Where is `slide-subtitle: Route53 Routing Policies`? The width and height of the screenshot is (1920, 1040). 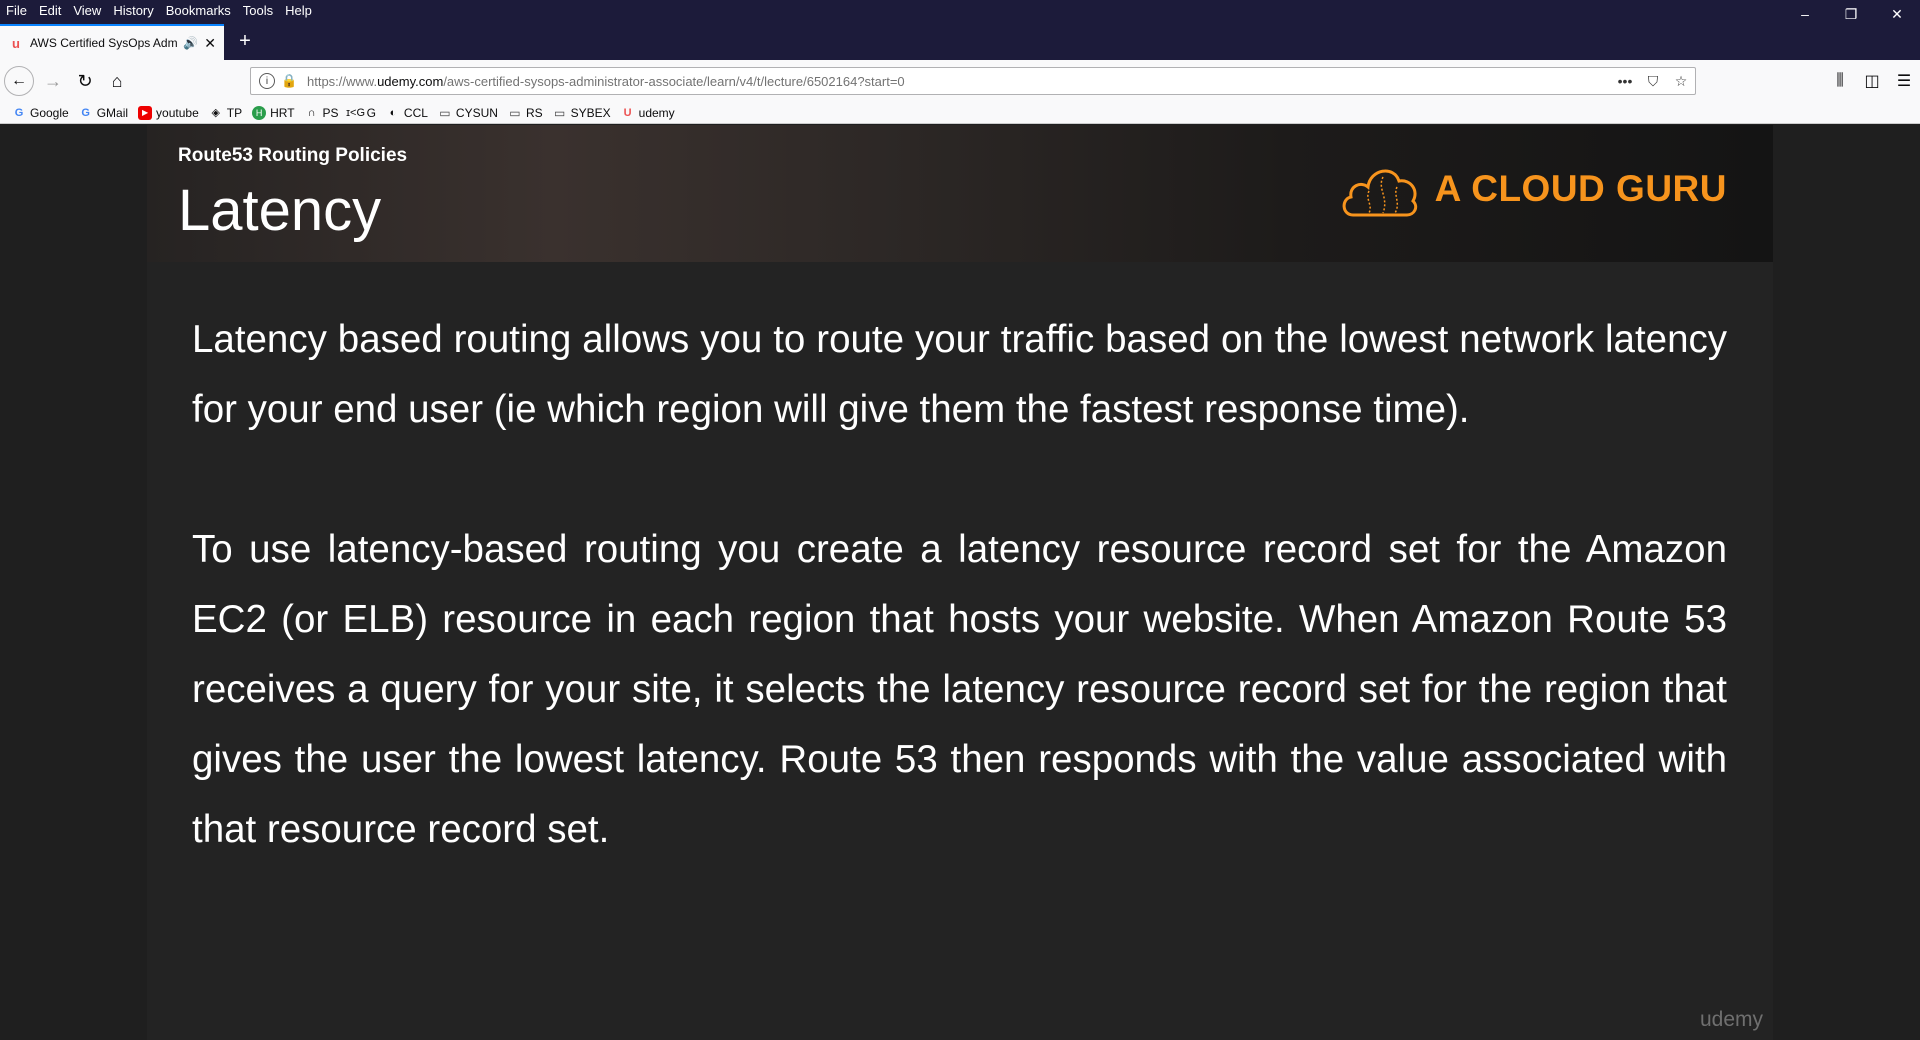
slide-subtitle: Route53 Routing Policies is located at coordinates (293, 155).